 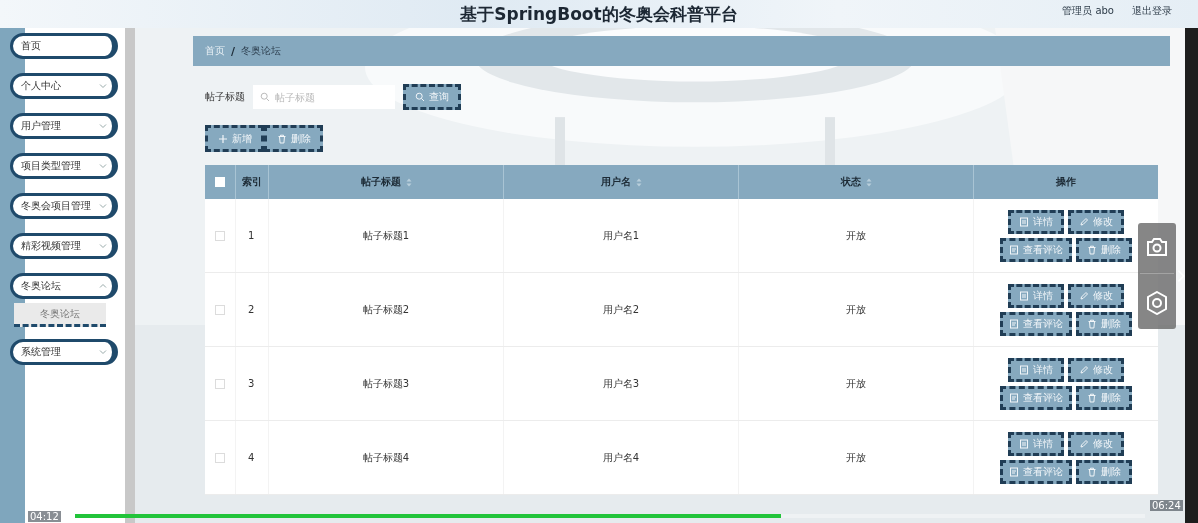 I want to click on site-title: 基于SpringBoot的冬奥会科普平台, so click(x=599, y=14).